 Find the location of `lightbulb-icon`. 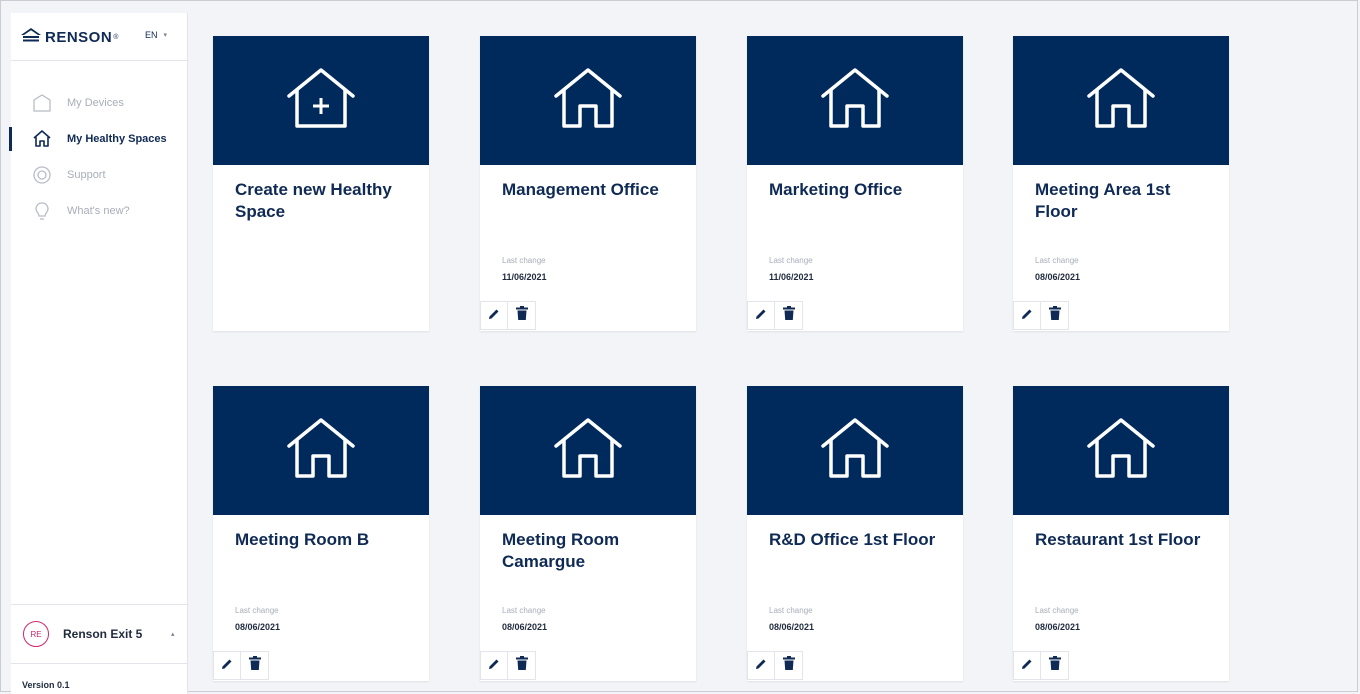

lightbulb-icon is located at coordinates (42, 211).